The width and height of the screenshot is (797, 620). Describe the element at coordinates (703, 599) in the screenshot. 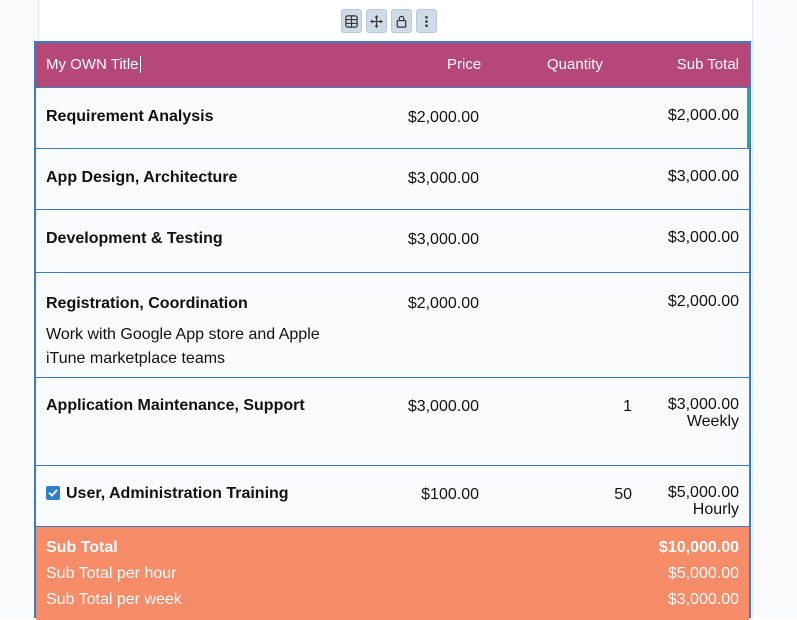

I see `subtotal-per-week-value: $3,000.00` at that location.